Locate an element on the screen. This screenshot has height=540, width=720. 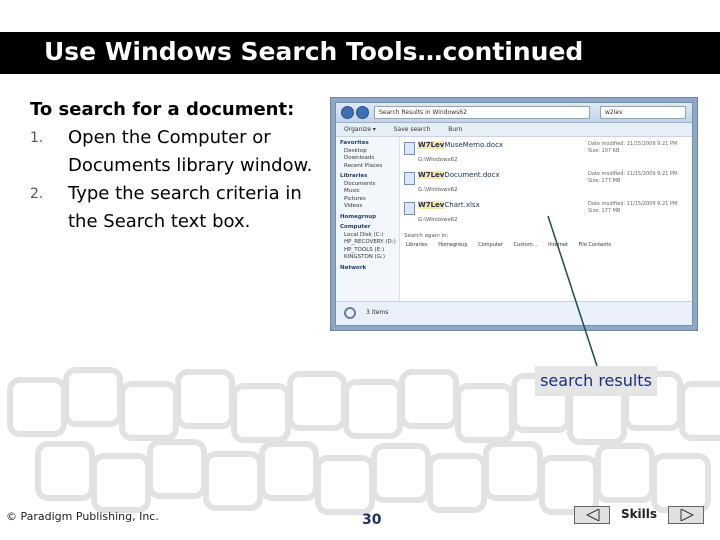
skills-label: Skills is located at coordinates (639, 515).